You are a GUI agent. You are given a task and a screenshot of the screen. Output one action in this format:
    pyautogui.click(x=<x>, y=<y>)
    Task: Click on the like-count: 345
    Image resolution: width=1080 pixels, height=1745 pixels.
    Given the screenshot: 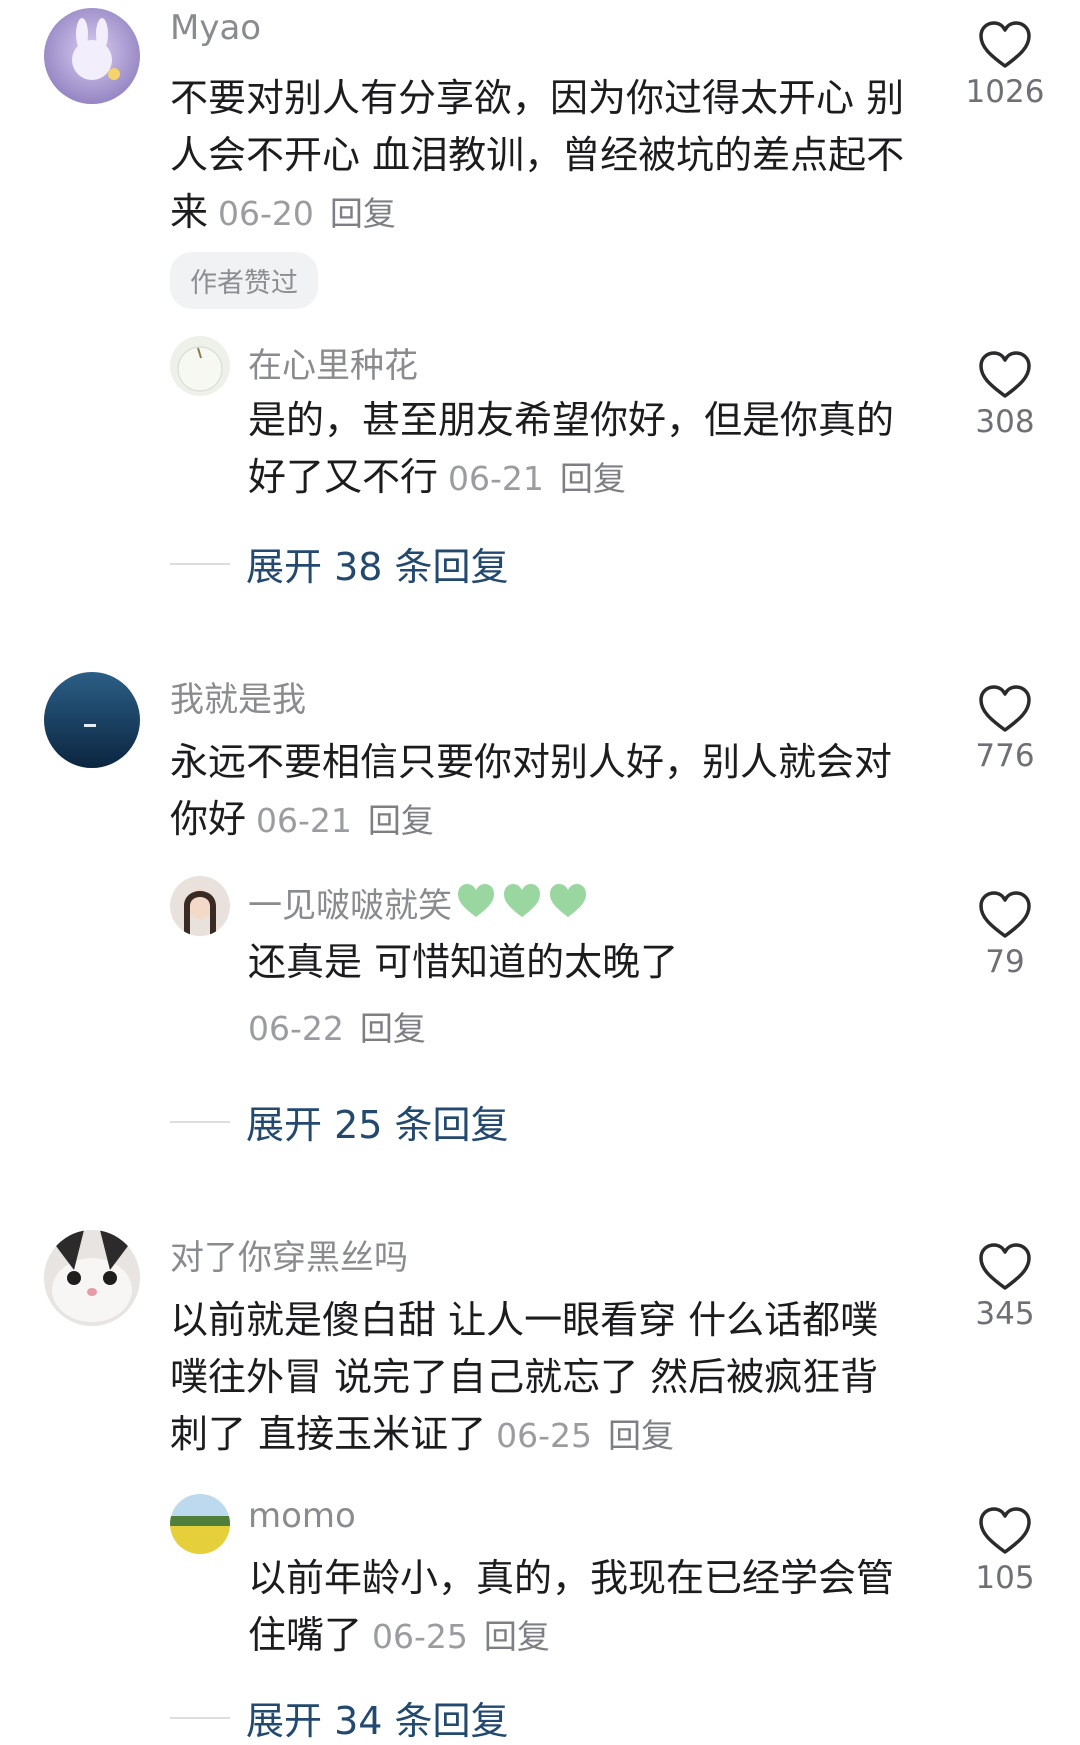 What is the action you would take?
    pyautogui.click(x=1005, y=1314)
    